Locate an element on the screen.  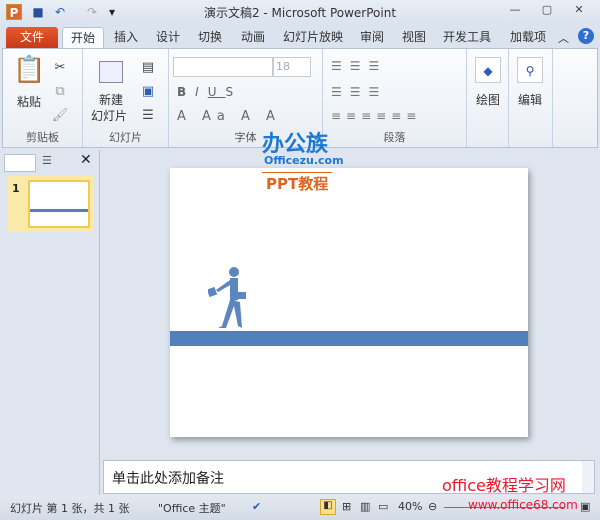
collapse-ribbon-icon: ︿ is located at coordinates (563, 38).